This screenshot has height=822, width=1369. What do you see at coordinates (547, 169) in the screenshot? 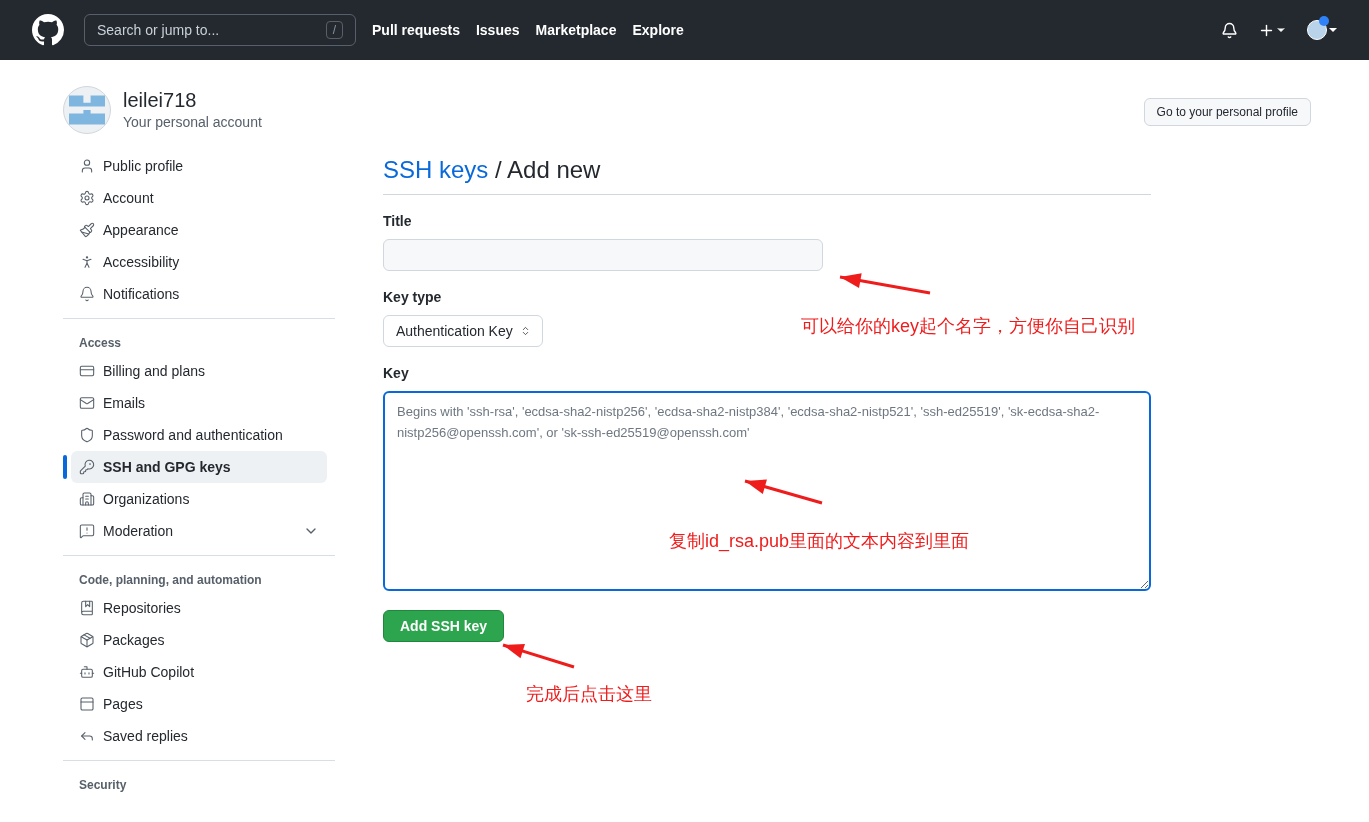
I see `page-title: / Add new` at bounding box center [547, 169].